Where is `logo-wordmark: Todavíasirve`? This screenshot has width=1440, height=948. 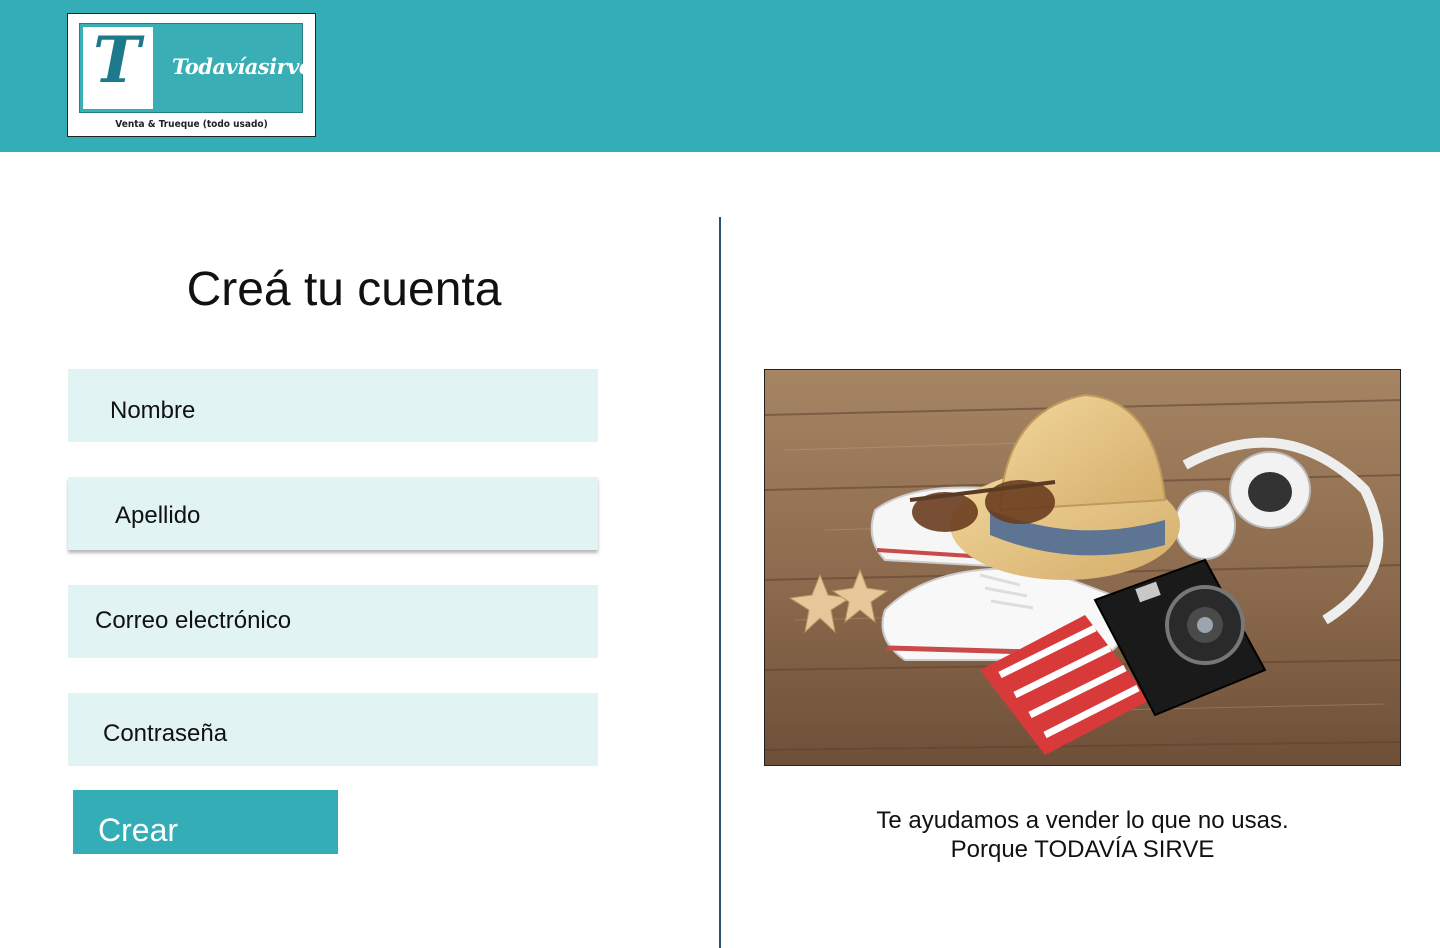 logo-wordmark: Todavíasirve is located at coordinates (242, 66).